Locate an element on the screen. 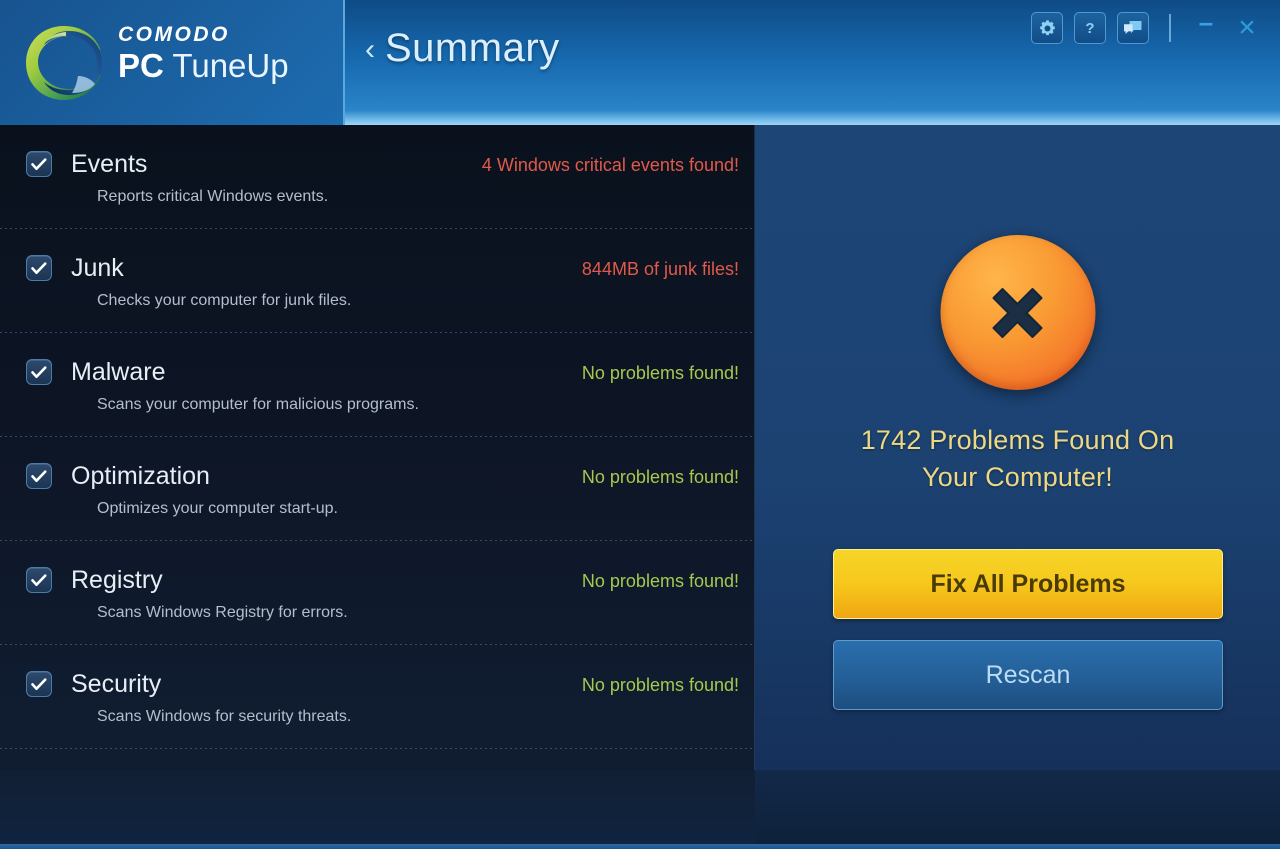 The width and height of the screenshot is (1280, 849). chevron-left-icon: ‹ is located at coordinates (370, 49).